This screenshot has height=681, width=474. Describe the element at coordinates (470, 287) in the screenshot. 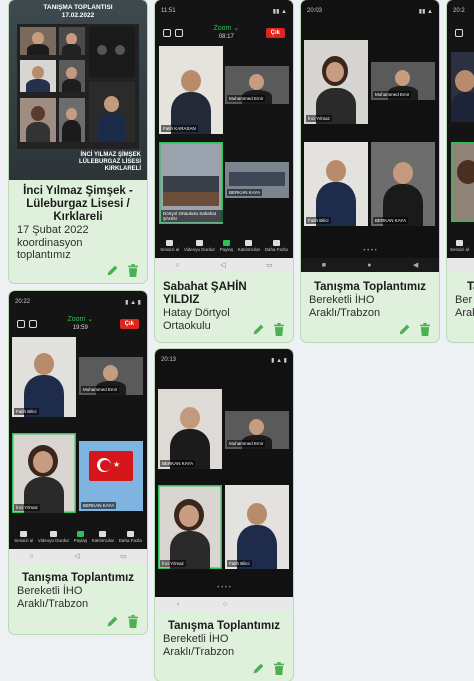

I see `post-title: Ta` at that location.